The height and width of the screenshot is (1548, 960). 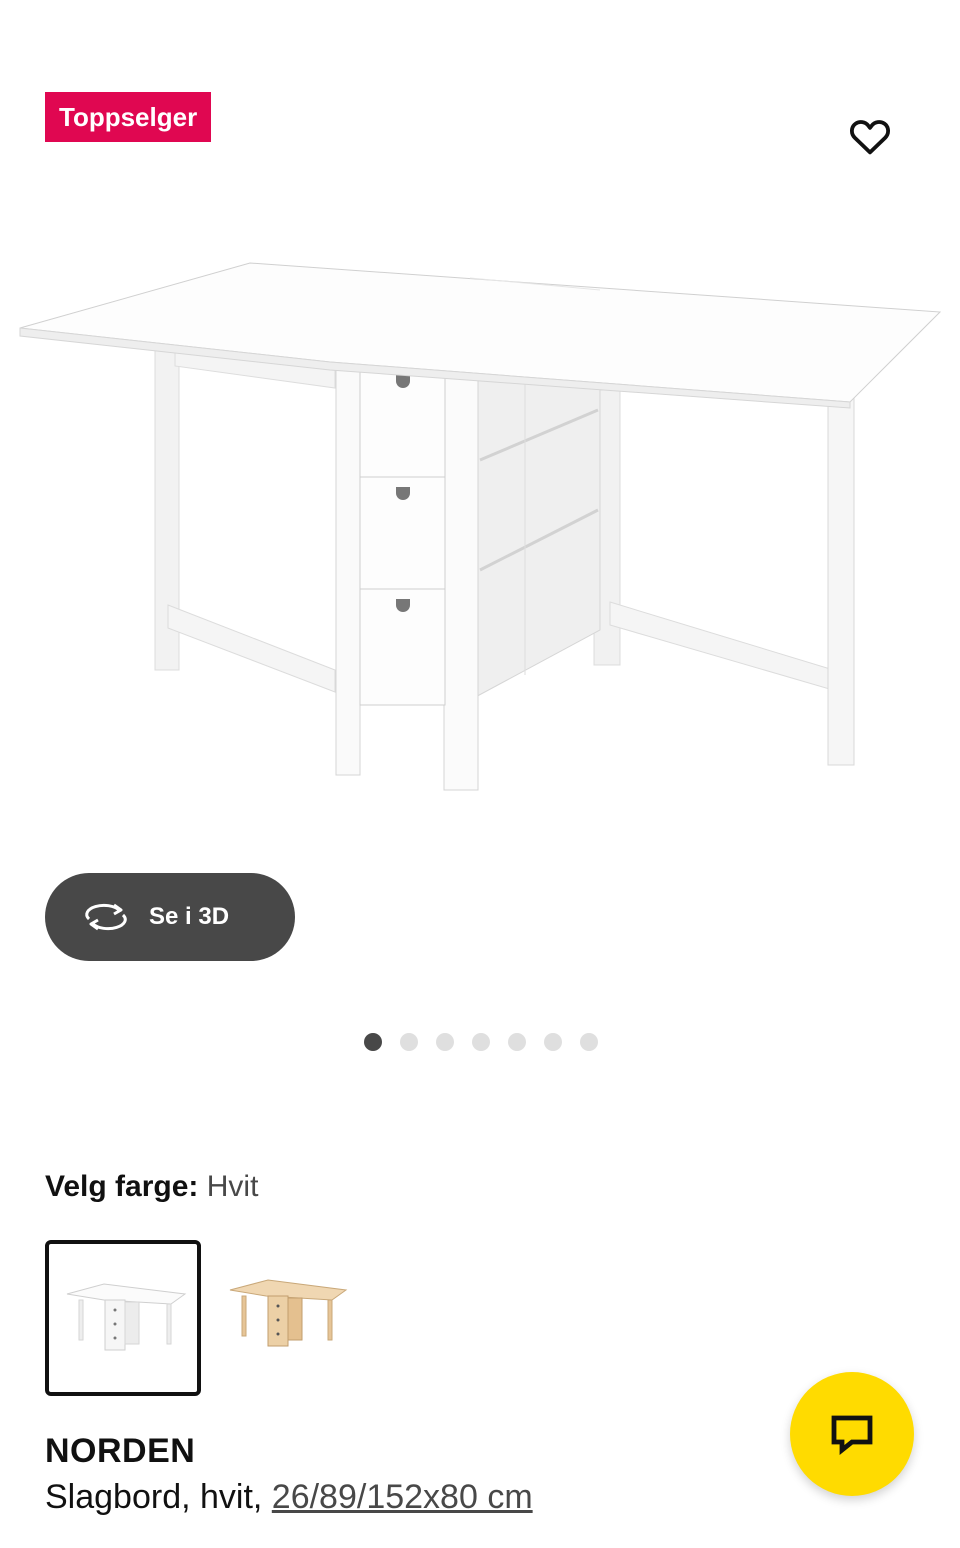 I want to click on product-name: NORDEN, so click(x=120, y=1451).